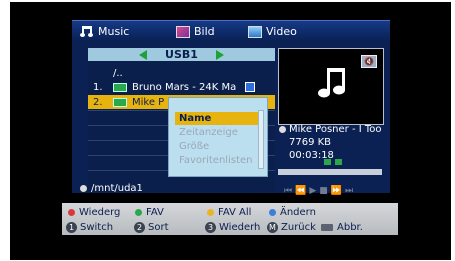 The width and height of the screenshot is (455, 261). I want to click on tab-bild: Bild, so click(195, 31).